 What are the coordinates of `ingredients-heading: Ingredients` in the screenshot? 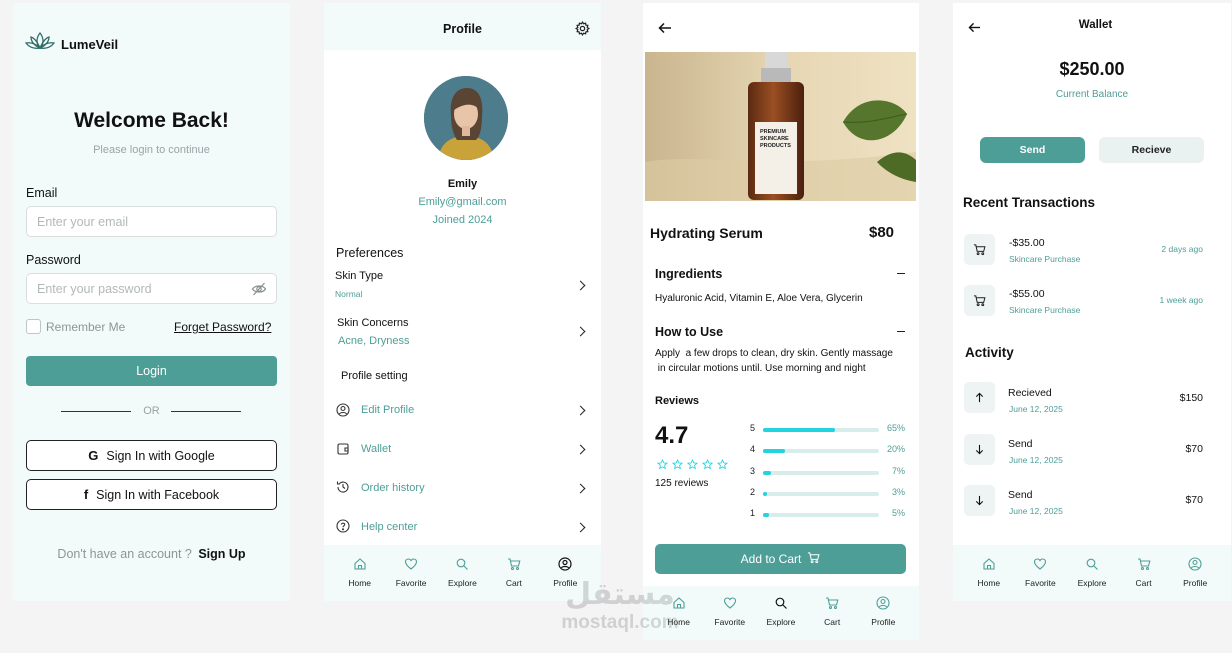 It's located at (689, 274).